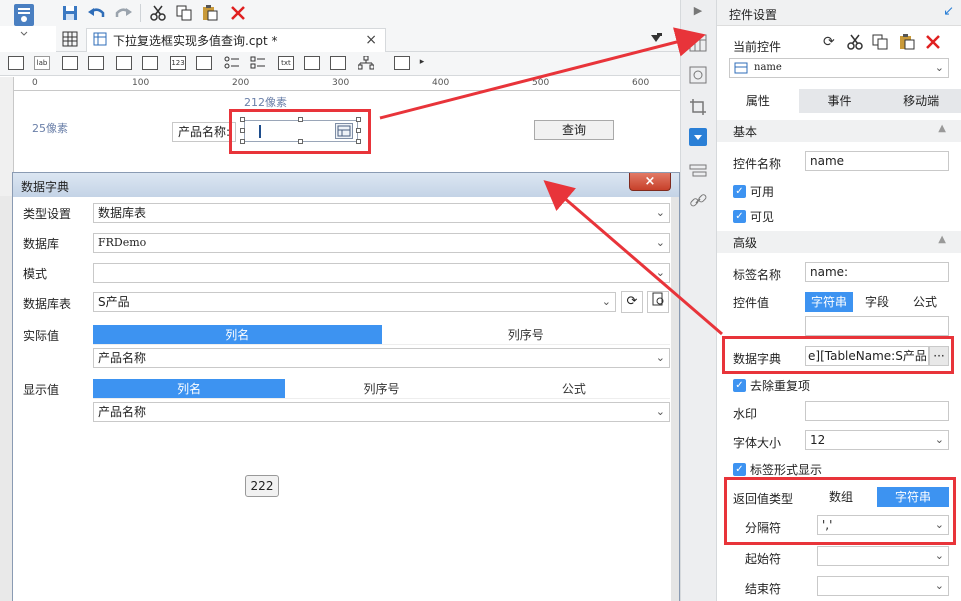 The height and width of the screenshot is (601, 961). Describe the element at coordinates (300, 131) in the screenshot. I see `highlight-combo-box` at that location.